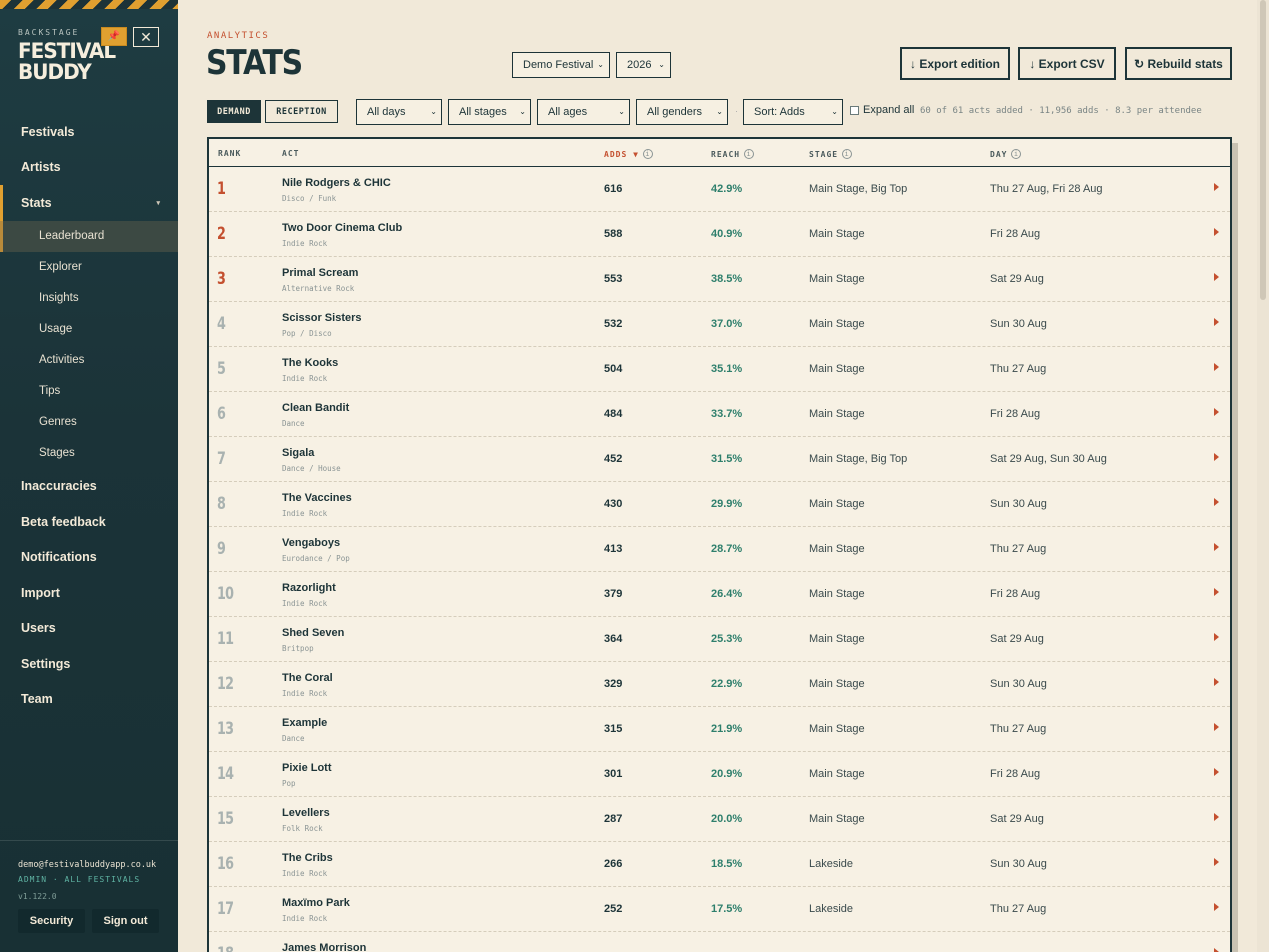 This screenshot has height=952, width=1269. What do you see at coordinates (89, 267) in the screenshot?
I see `sidebar-subitem-explorer: Explorer` at bounding box center [89, 267].